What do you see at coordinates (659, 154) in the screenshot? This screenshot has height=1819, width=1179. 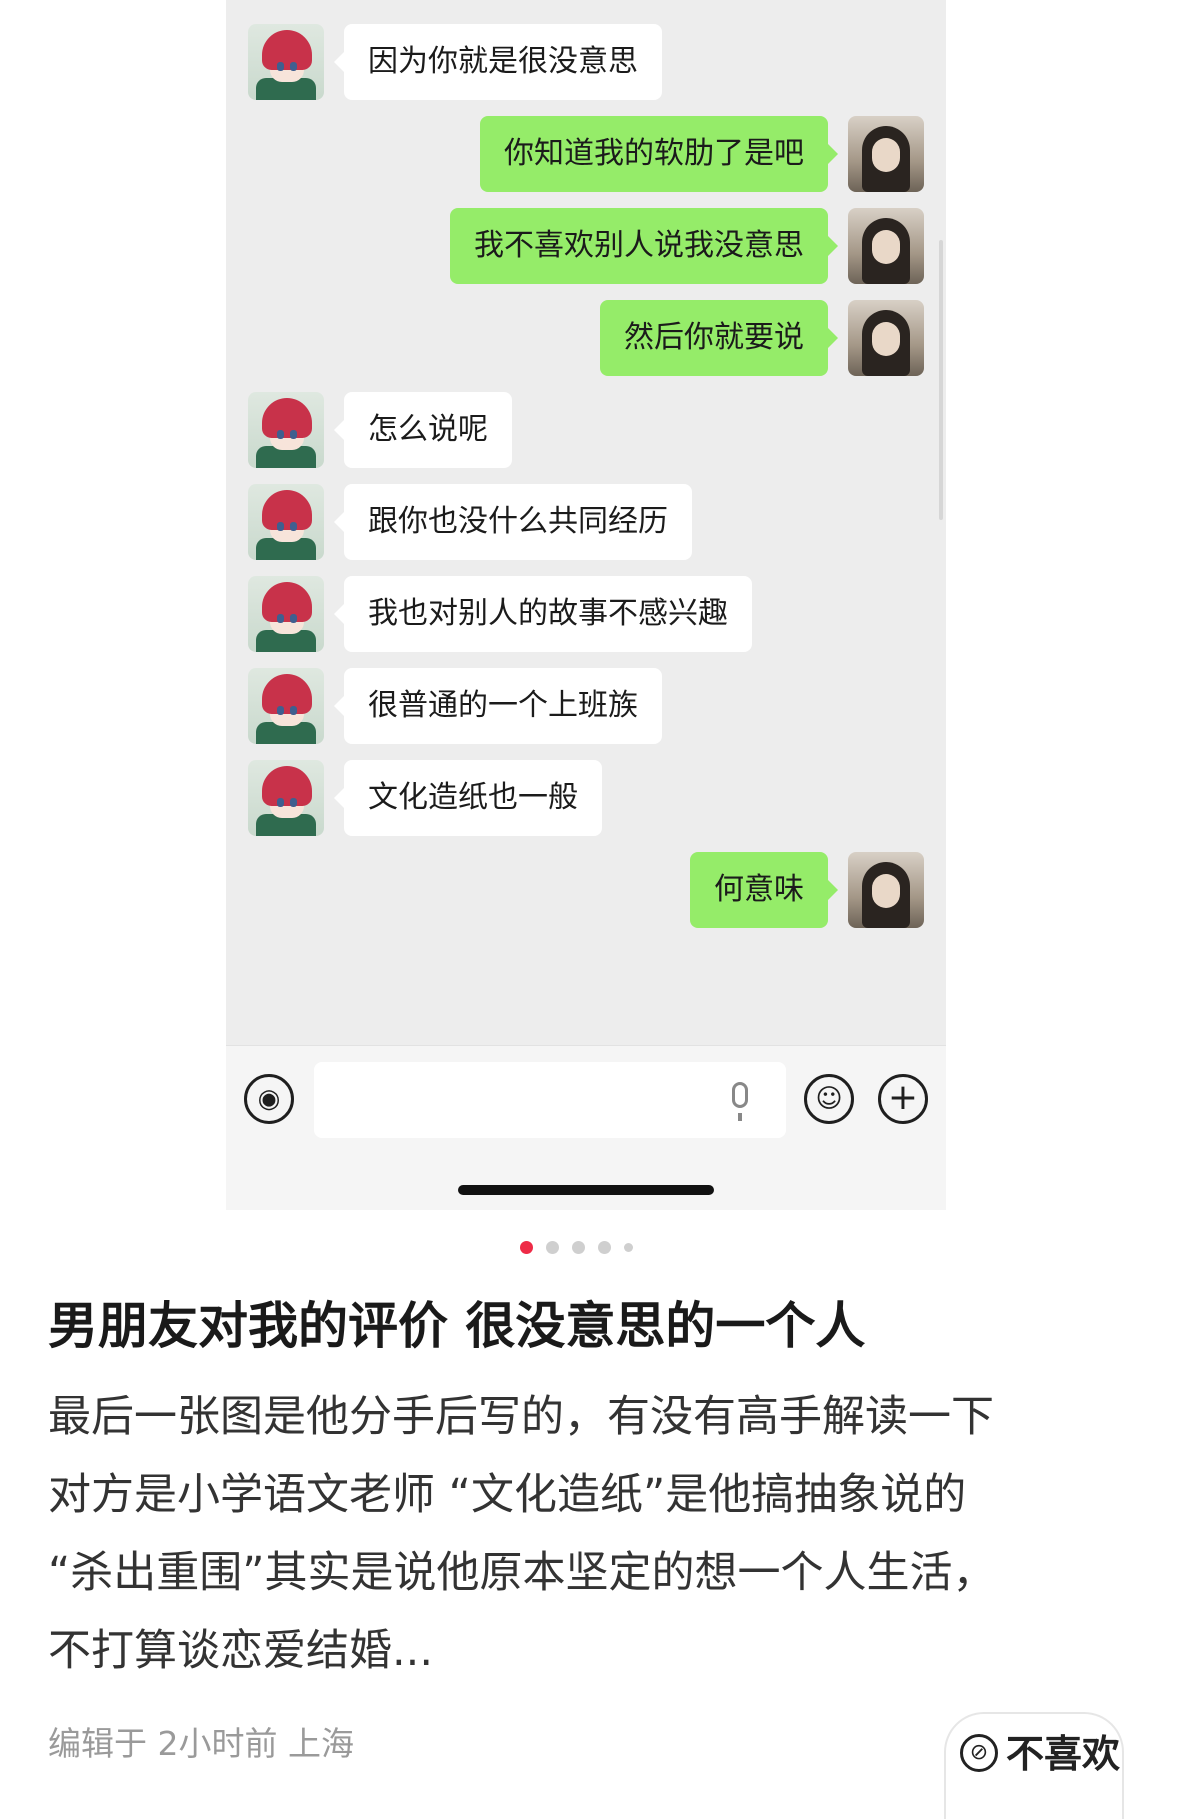 I see `message-bubble: 你知道我的软肋了是吧` at bounding box center [659, 154].